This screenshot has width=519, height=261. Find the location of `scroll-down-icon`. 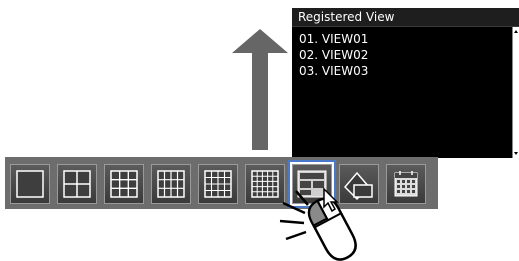

scroll-down-icon is located at coordinates (516, 153).